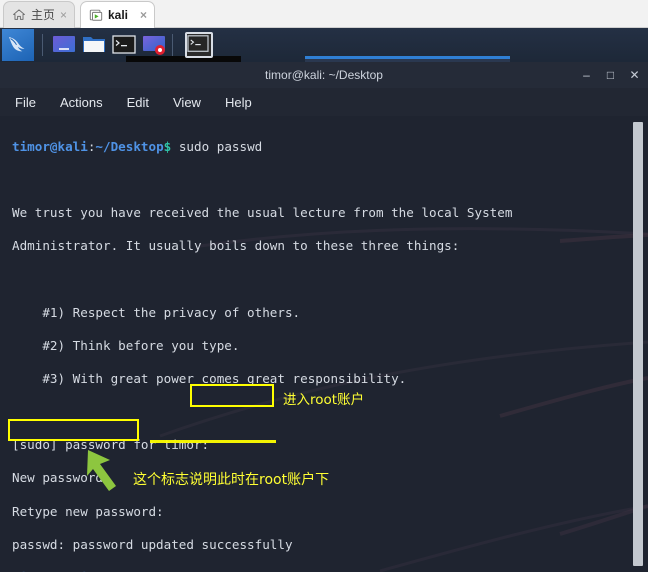 This screenshot has height=572, width=648. What do you see at coordinates (324, 400) in the screenshot?
I see `annotation-enter-root-account: 进入root账户` at bounding box center [324, 400].